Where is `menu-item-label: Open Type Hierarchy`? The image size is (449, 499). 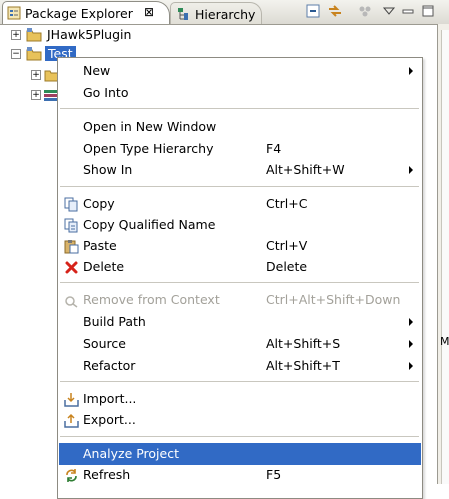 menu-item-label: Open Type Hierarchy is located at coordinates (148, 148).